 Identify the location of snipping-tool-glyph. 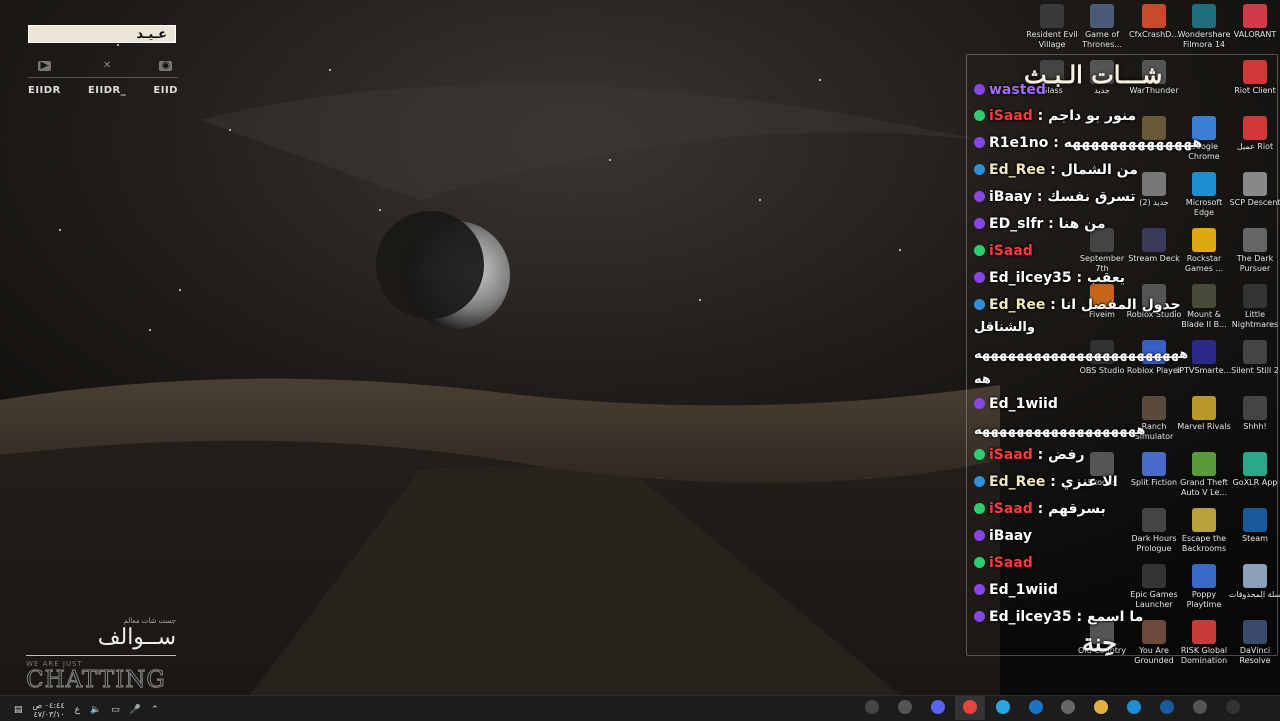
(872, 707).